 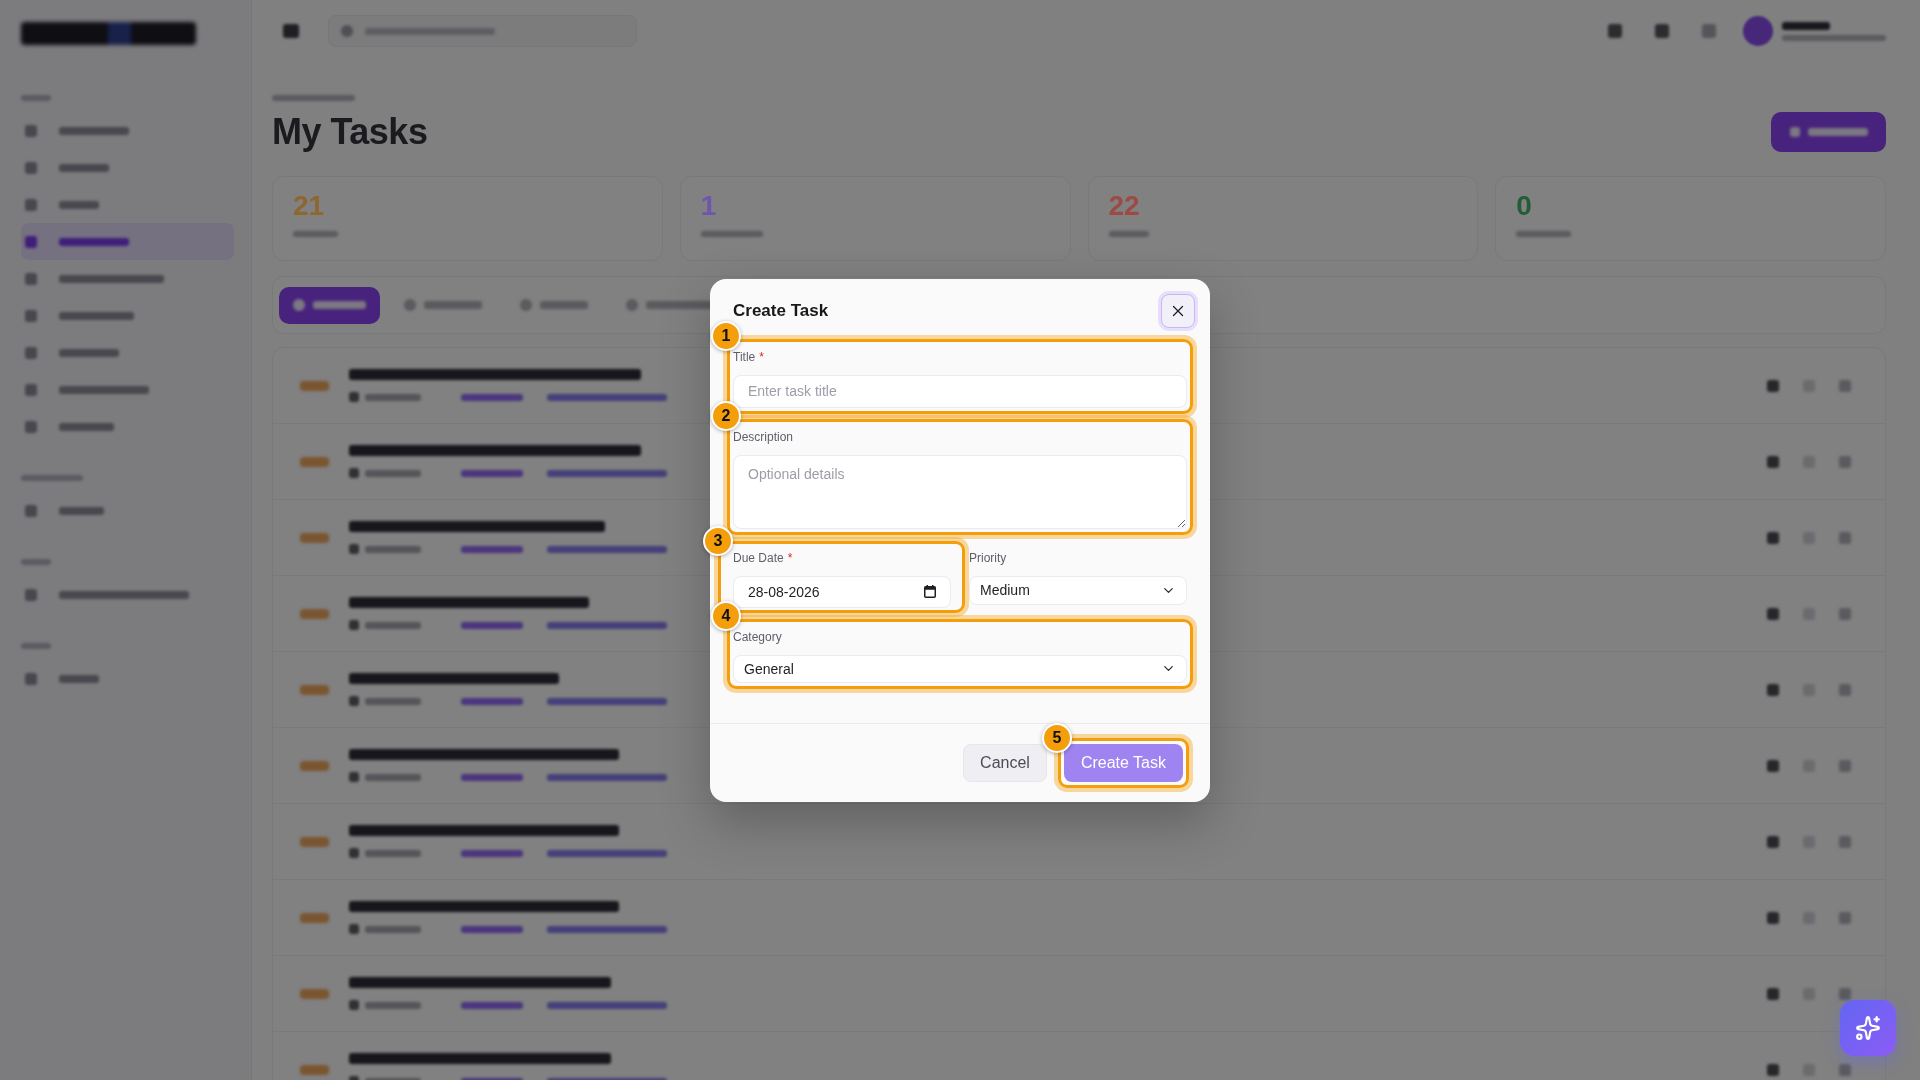 I want to click on avatar, so click(x=1758, y=31).